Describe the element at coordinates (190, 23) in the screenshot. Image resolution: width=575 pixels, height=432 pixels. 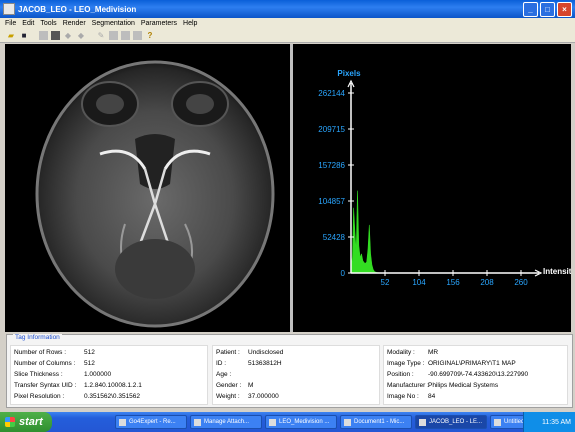
I see `menu-help: Help` at that location.